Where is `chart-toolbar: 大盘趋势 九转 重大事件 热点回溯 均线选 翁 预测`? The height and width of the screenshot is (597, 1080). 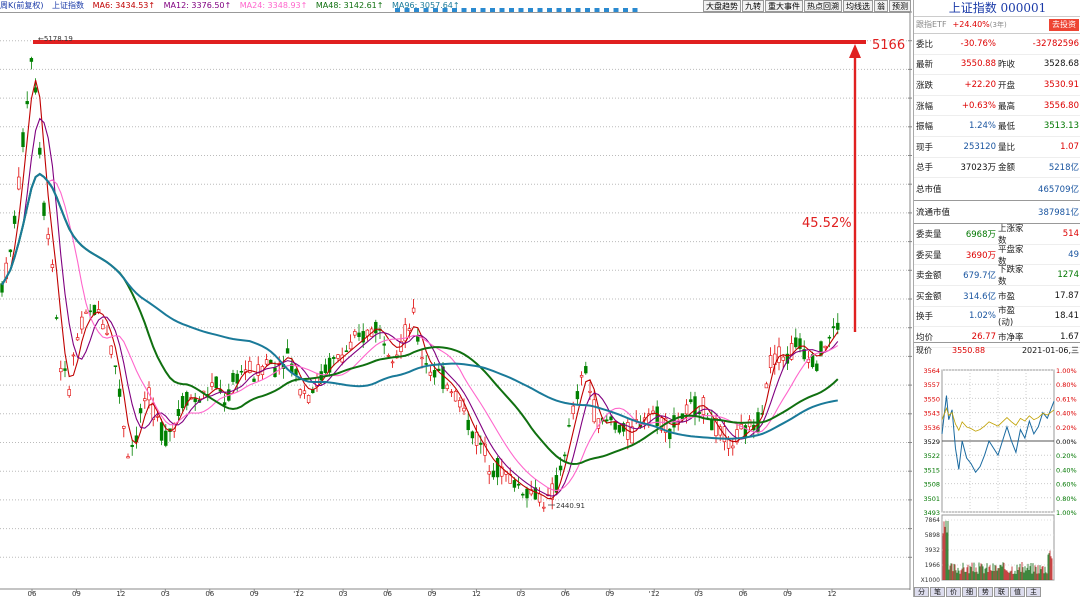
chart-toolbar: 大盘趋势 九转 重大事件 热点回溯 均线选 翁 预测 is located at coordinates (807, 6).